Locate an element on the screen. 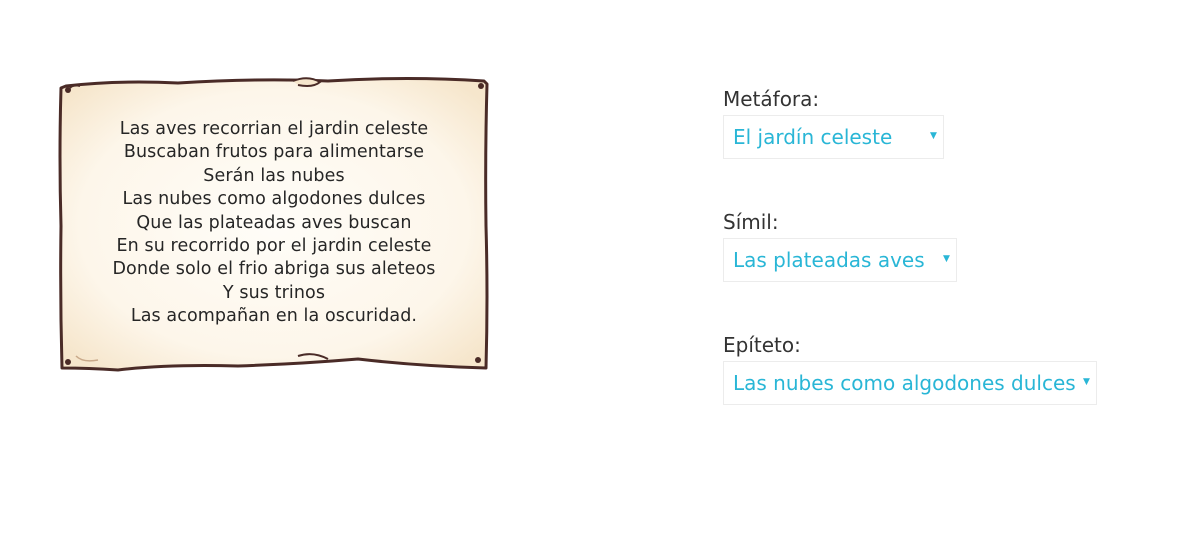 The height and width of the screenshot is (535, 1196). metafora-select: El jardín celeste ▼ is located at coordinates (833, 137).